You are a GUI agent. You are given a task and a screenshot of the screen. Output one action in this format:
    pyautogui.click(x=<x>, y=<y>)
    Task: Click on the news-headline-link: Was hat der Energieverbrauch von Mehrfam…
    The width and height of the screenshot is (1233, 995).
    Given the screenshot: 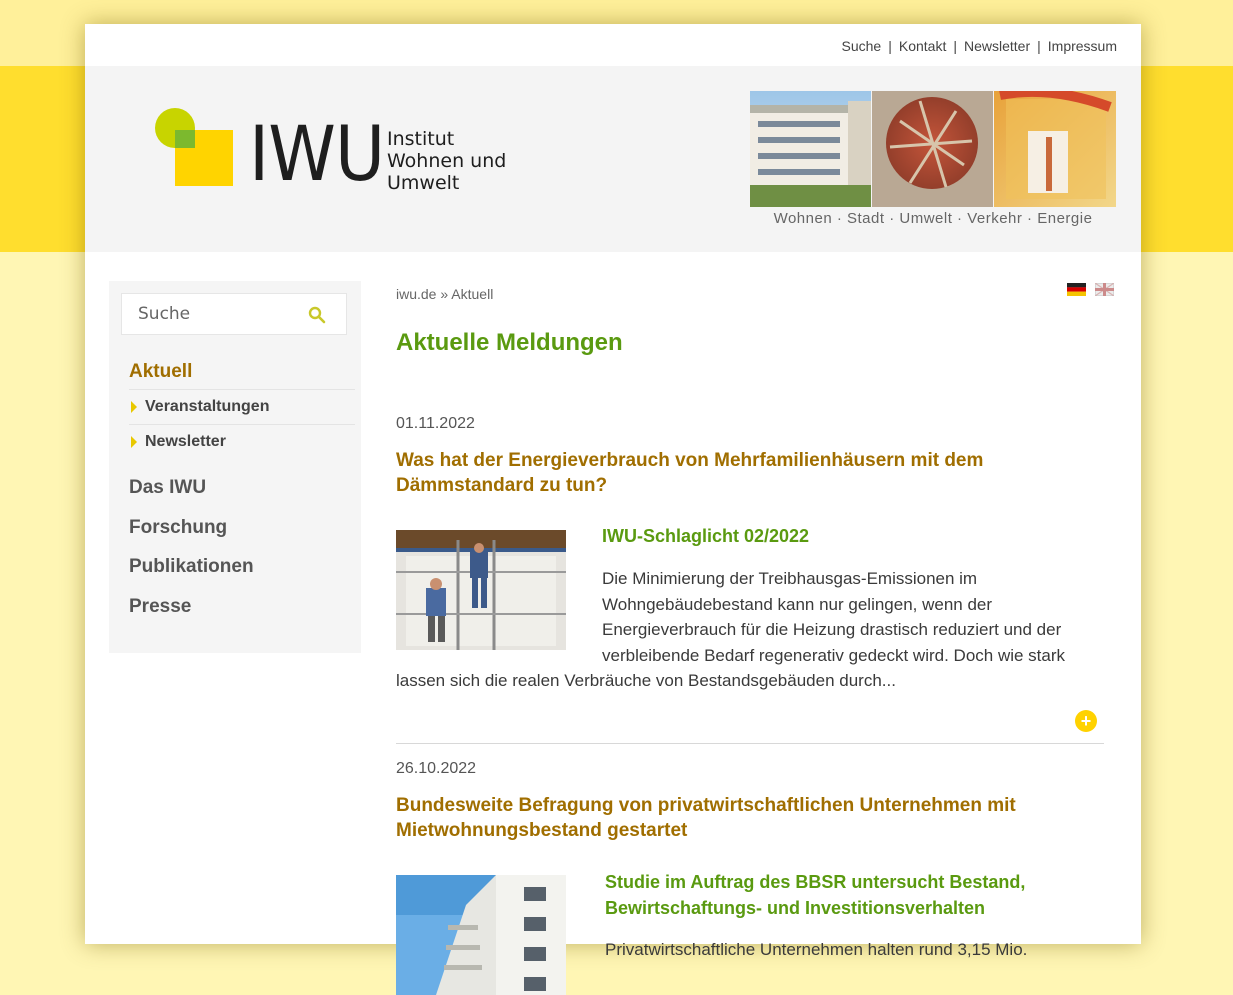 What is the action you would take?
    pyautogui.click(x=746, y=473)
    